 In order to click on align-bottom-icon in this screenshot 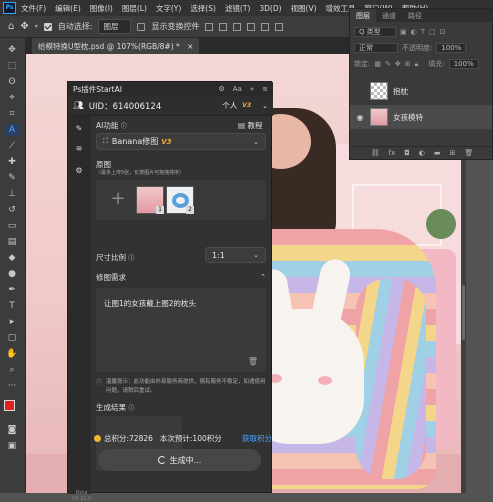, I will do `click(279, 26)`.